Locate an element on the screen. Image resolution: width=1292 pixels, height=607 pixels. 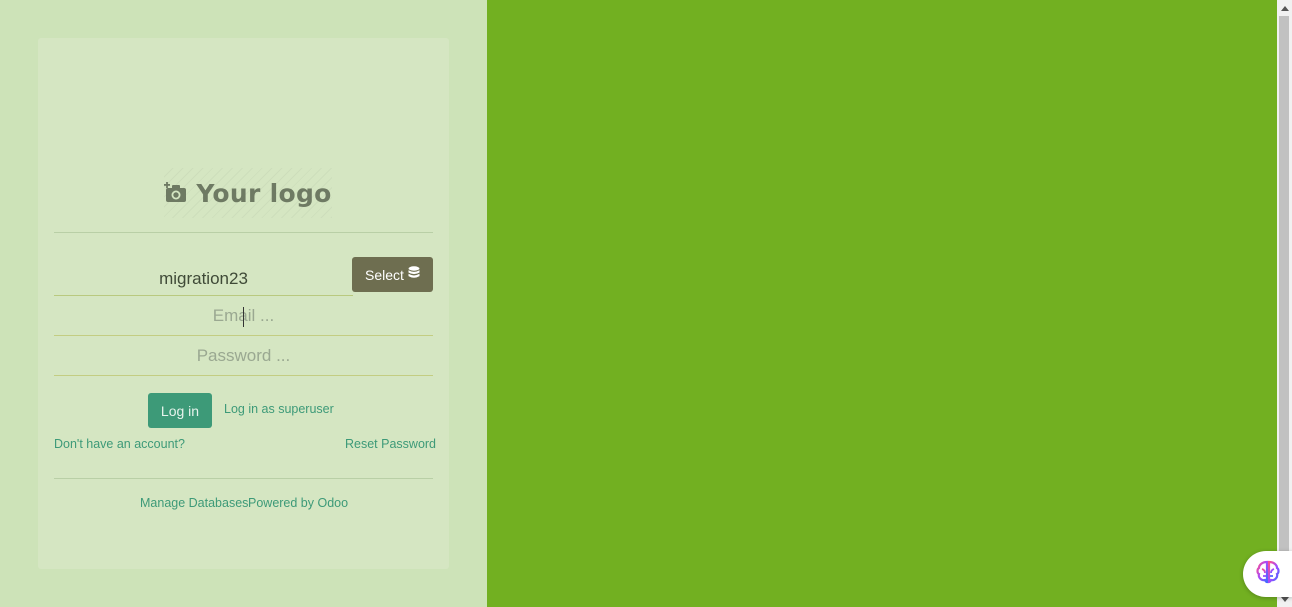
select-label: Select is located at coordinates (384, 274).